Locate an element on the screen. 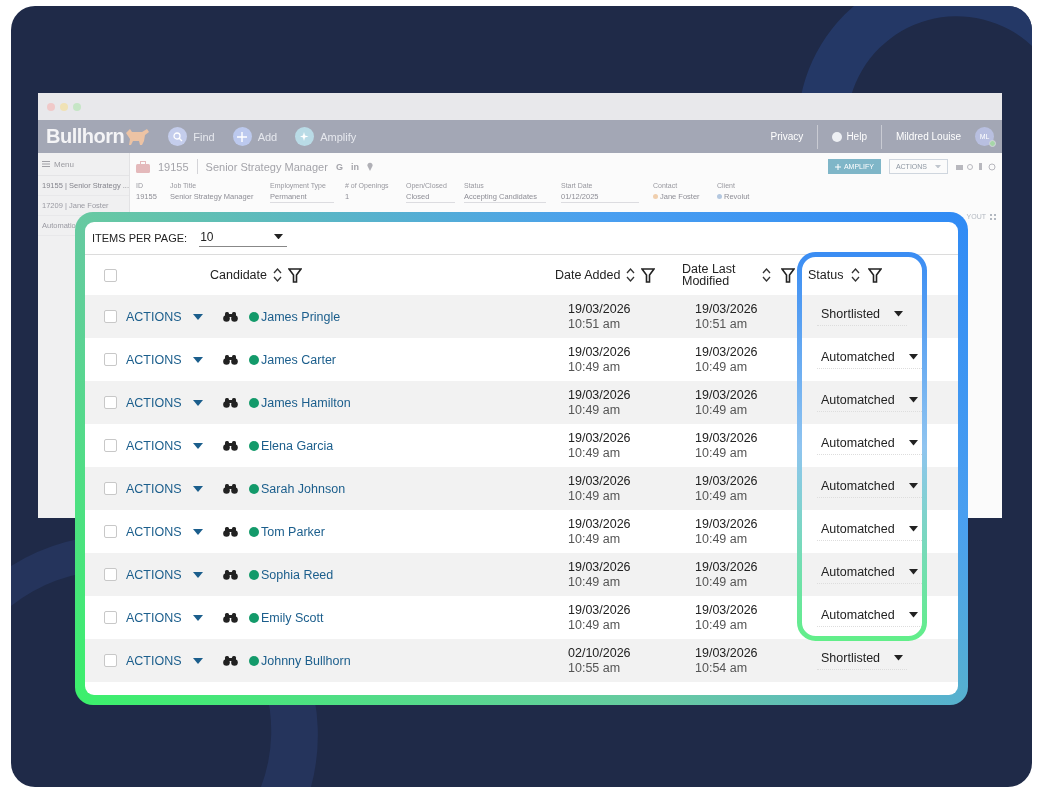 Image resolution: width=1043 pixels, height=792 pixels. candidate-link: James Carter is located at coordinates (406, 359).